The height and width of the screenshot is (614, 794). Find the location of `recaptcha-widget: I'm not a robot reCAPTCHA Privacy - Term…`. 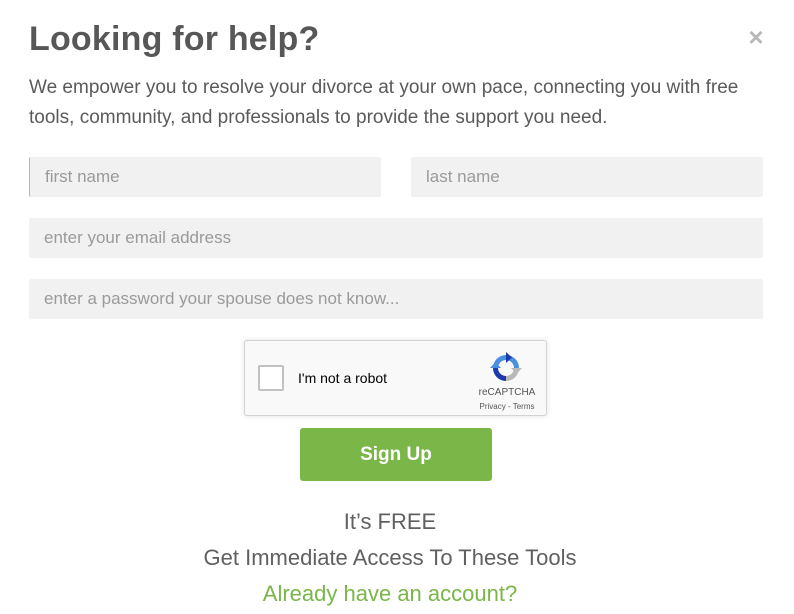

recaptcha-widget: I'm not a robot reCAPTCHA Privacy - Term… is located at coordinates (395, 378).